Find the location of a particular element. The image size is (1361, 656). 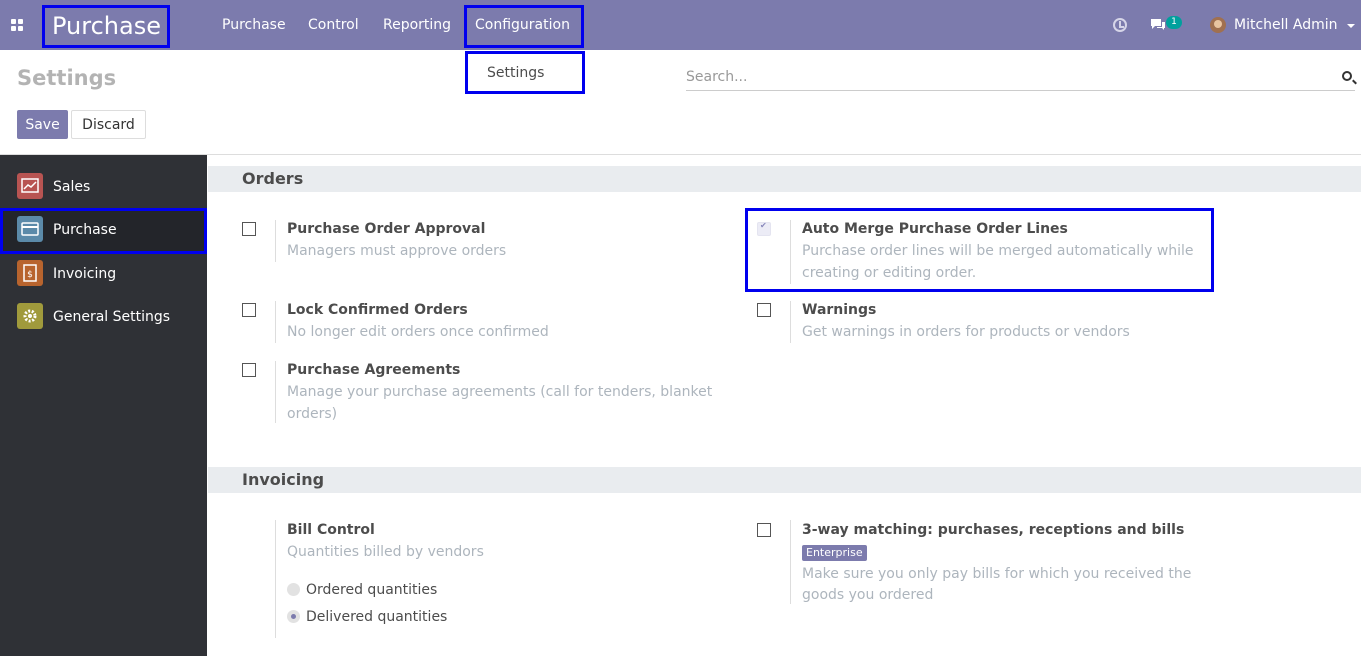

sidebar-item-label: Sales is located at coordinates (72, 187).